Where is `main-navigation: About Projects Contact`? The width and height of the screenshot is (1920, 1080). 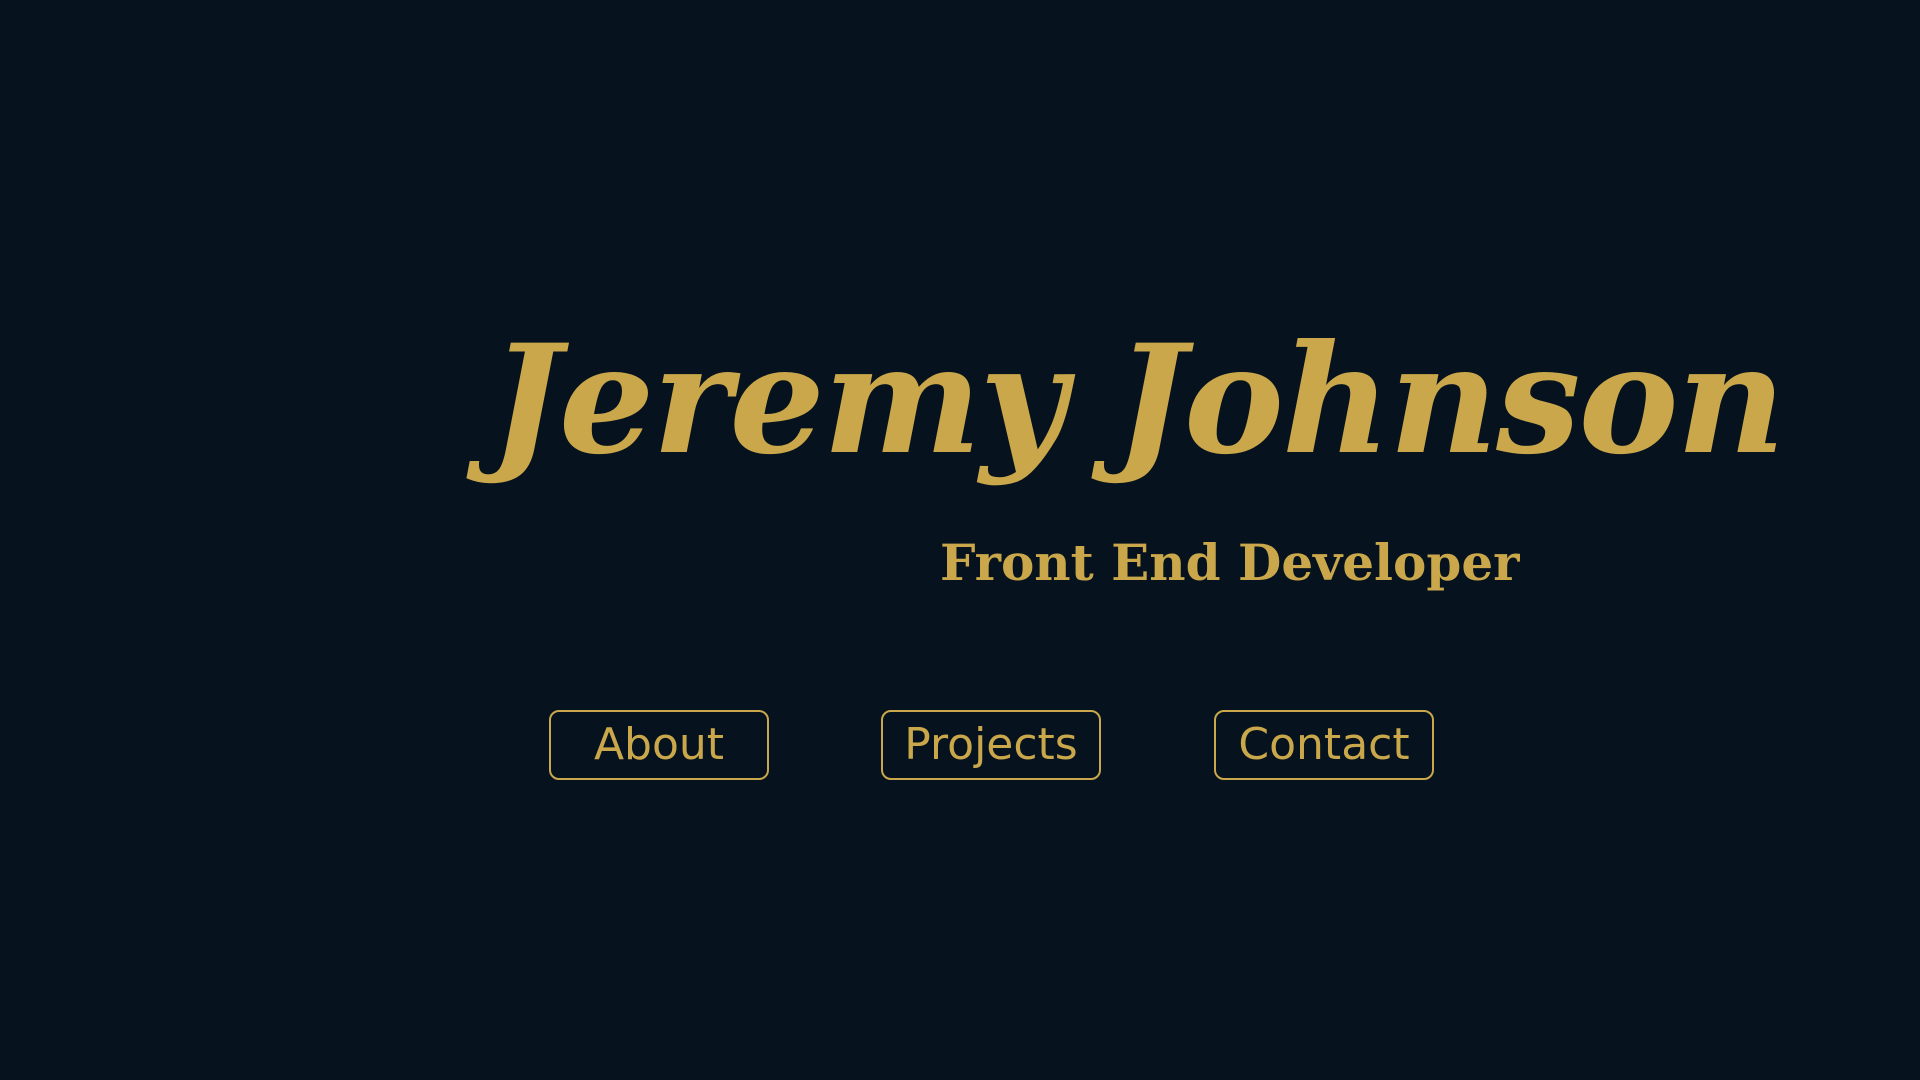 main-navigation: About Projects Contact is located at coordinates (960, 745).